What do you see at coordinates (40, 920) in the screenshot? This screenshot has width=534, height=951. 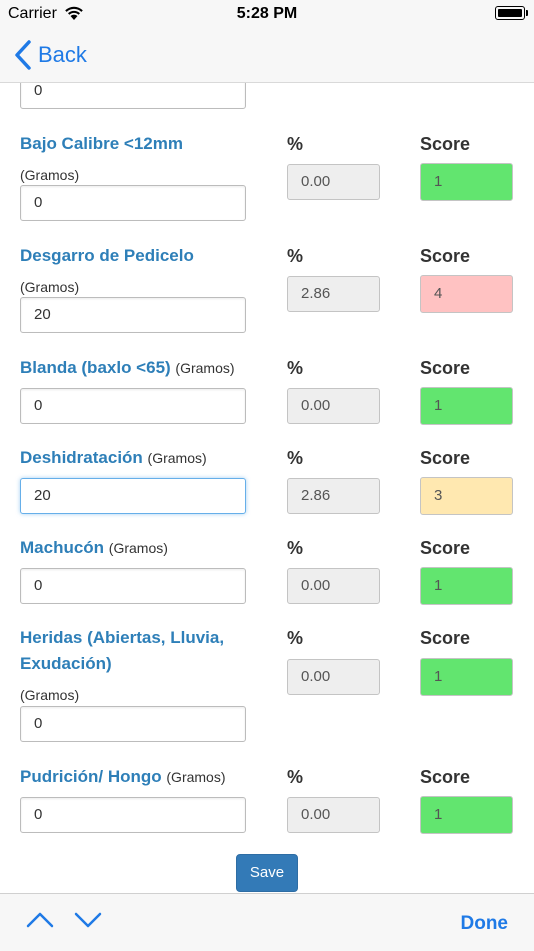 I see `chevron-up-icon` at bounding box center [40, 920].